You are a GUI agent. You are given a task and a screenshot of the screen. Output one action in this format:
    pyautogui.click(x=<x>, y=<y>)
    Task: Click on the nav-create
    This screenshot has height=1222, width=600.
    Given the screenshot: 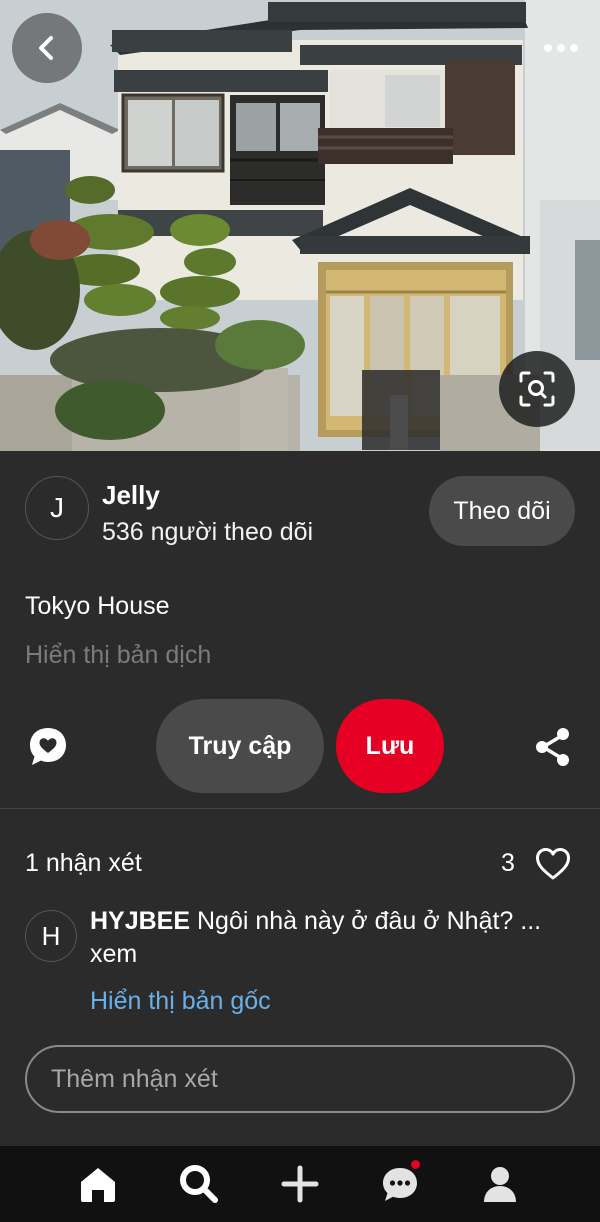 What is the action you would take?
    pyautogui.click(x=300, y=1184)
    